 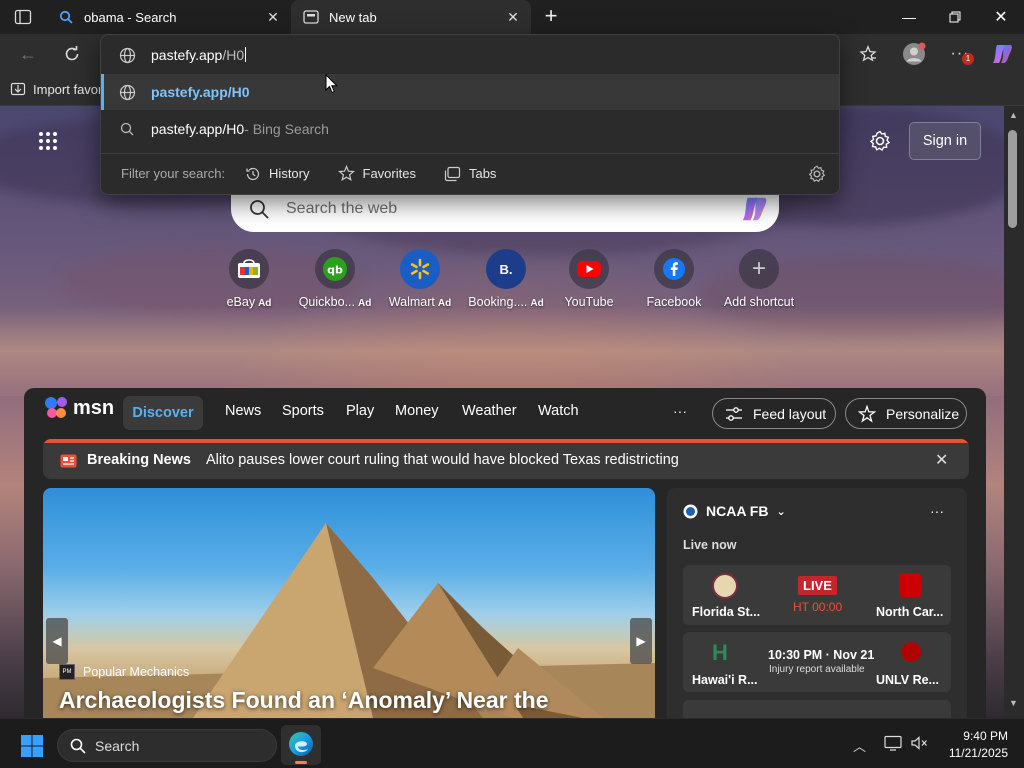 I want to click on apps-grid-icon, so click(x=48, y=141).